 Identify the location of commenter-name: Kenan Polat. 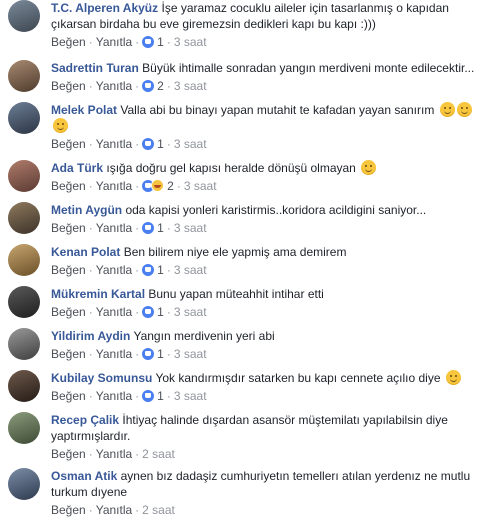
(85, 252).